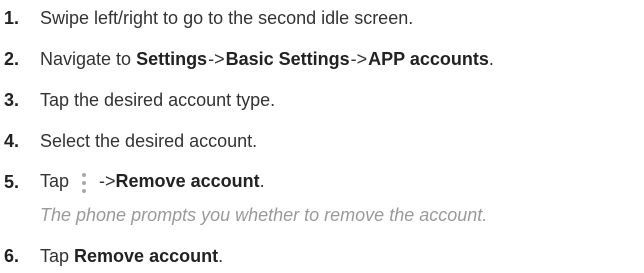 The width and height of the screenshot is (644, 273). I want to click on step-number: 2., so click(12, 58).